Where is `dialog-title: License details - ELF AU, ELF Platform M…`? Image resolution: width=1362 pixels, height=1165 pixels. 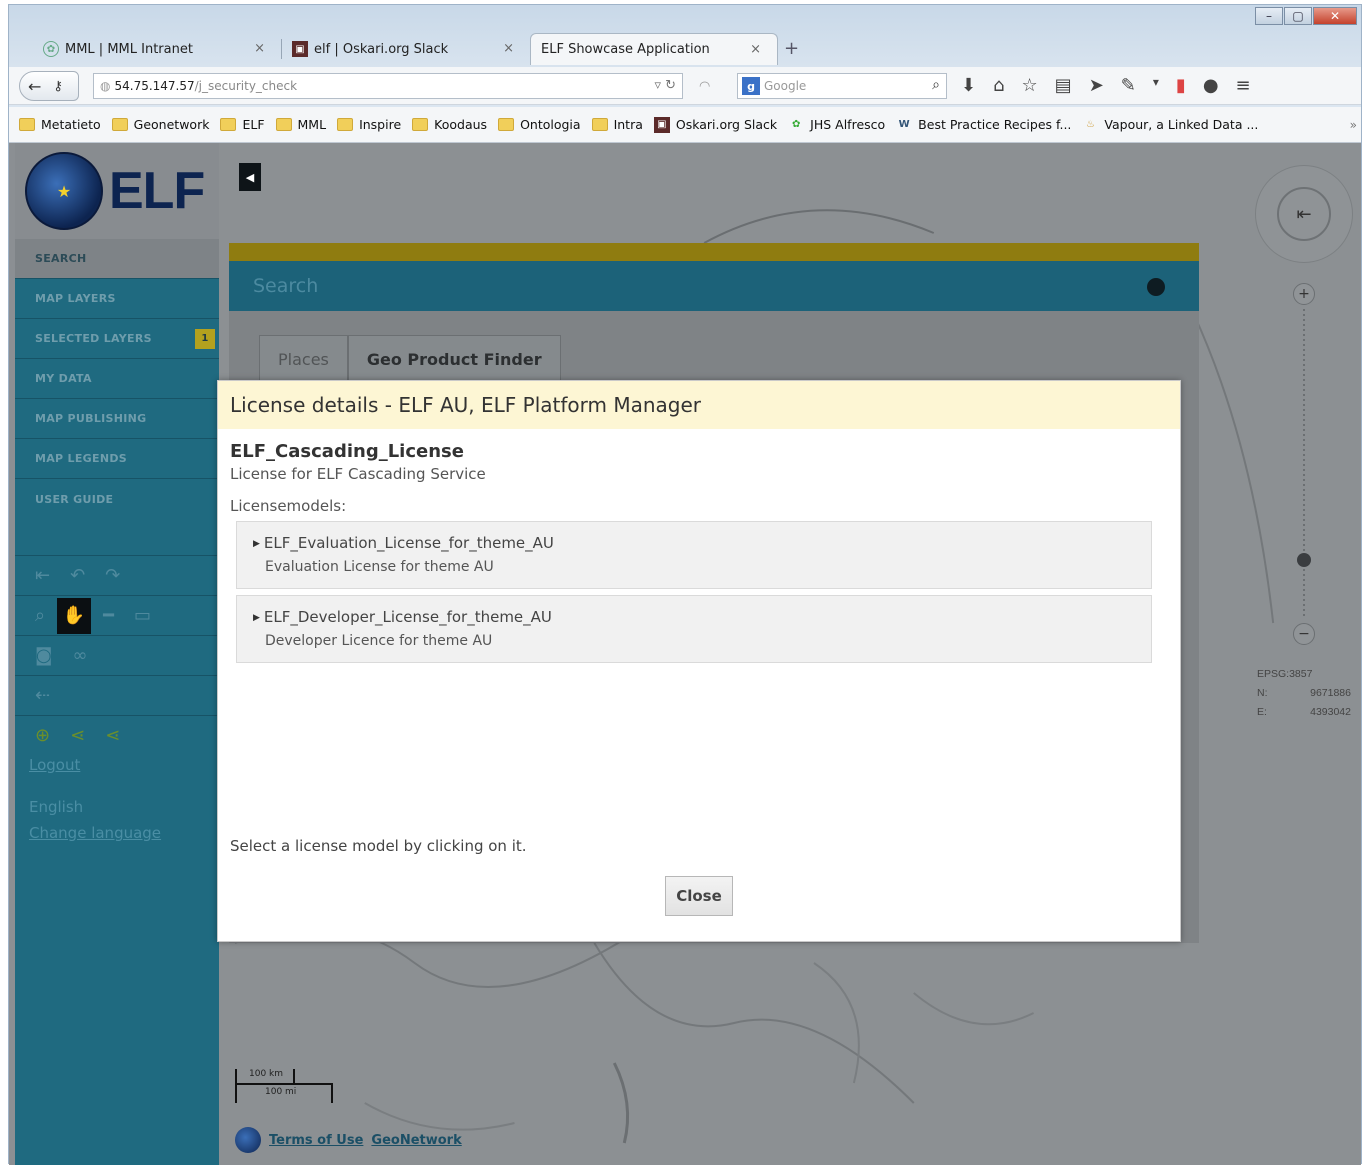
dialog-title: License details - ELF AU, ELF Platform M… is located at coordinates (699, 405).